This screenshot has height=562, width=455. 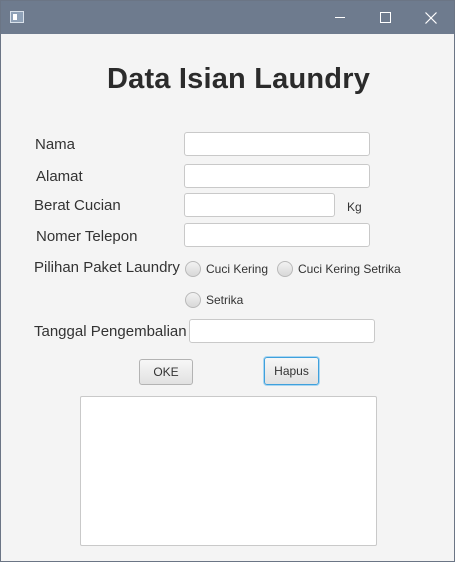 What do you see at coordinates (431, 17) in the screenshot?
I see `close-icon` at bounding box center [431, 17].